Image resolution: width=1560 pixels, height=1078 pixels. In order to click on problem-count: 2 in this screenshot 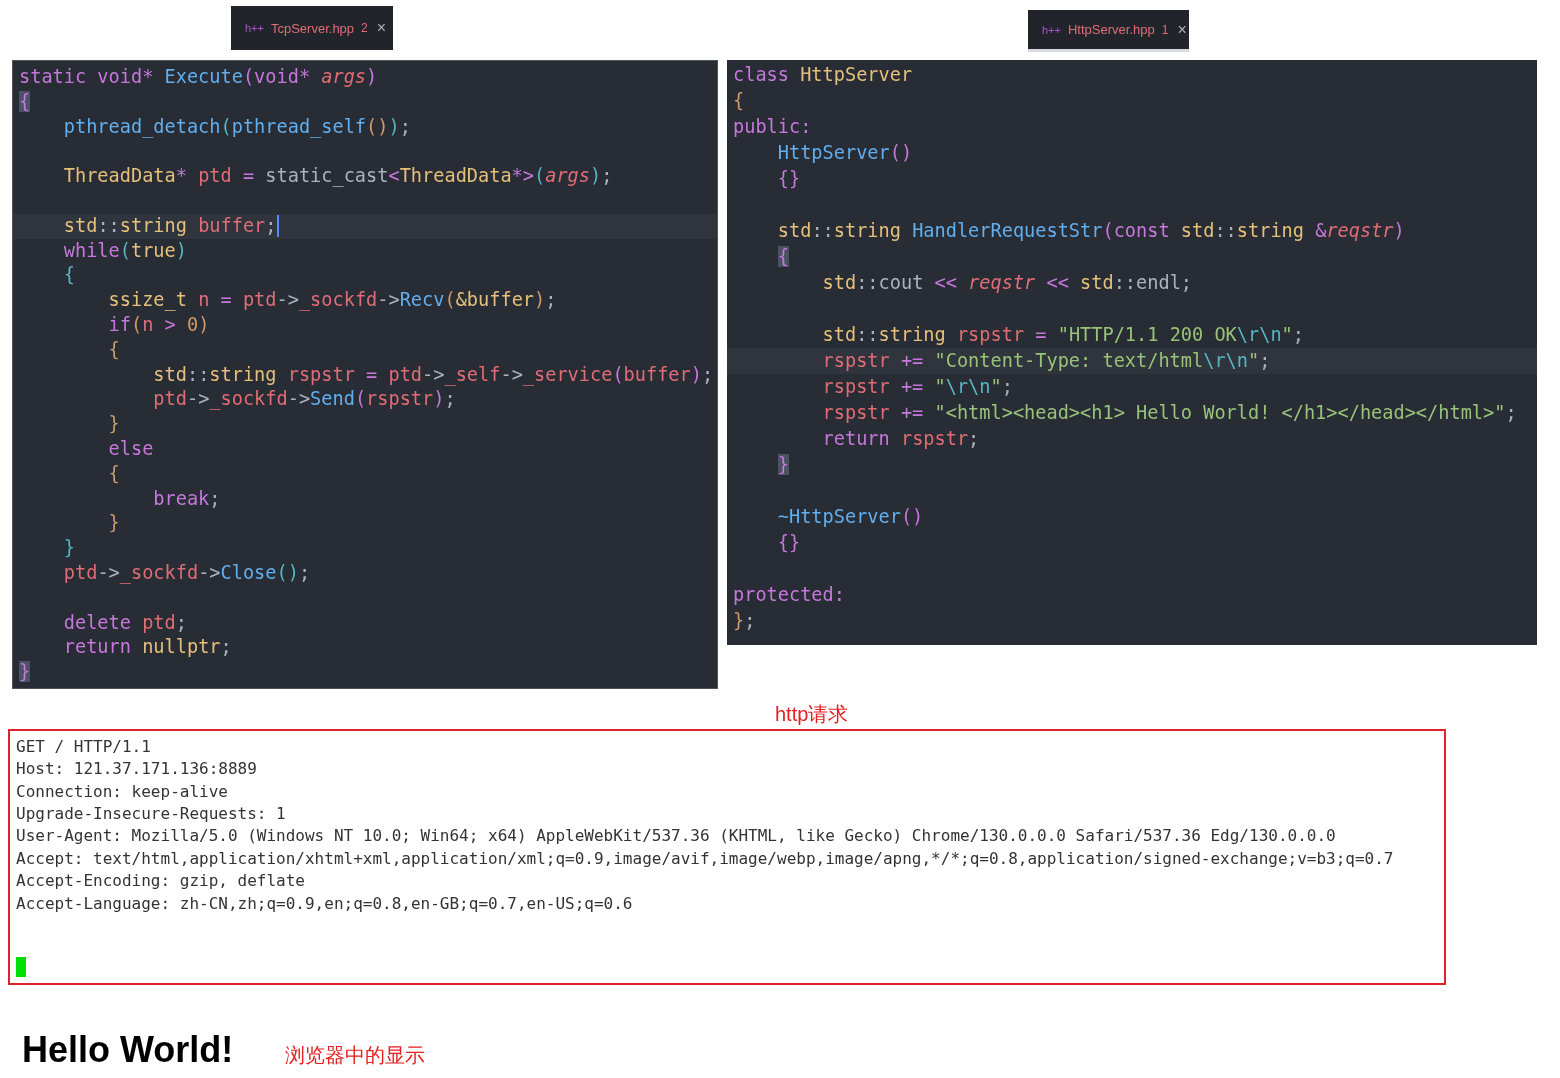, I will do `click(364, 28)`.